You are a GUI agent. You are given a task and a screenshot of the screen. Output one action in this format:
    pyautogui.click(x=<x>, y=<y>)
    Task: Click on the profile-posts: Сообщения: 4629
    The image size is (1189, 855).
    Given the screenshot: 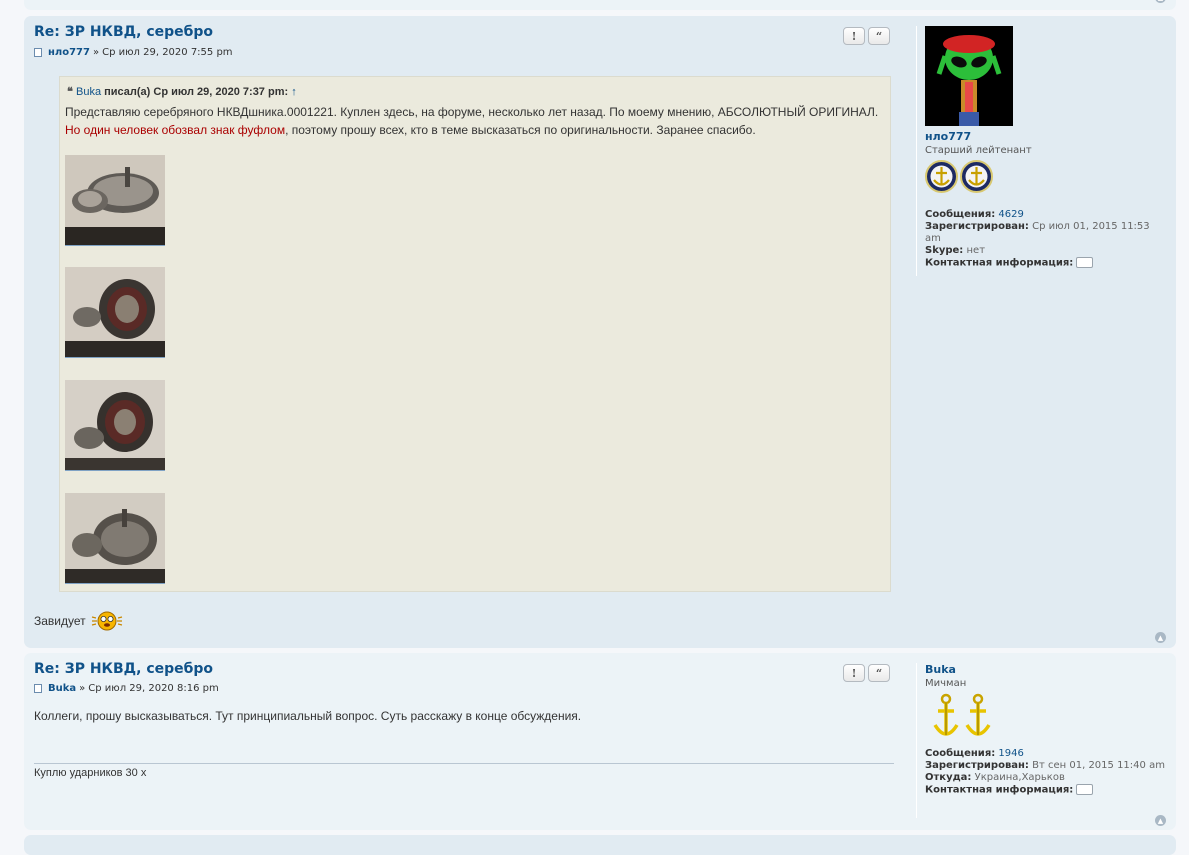 What is the action you would take?
    pyautogui.click(x=974, y=214)
    